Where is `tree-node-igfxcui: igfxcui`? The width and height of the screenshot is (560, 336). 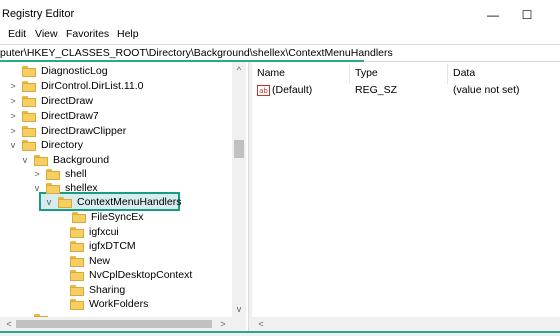 tree-node-igfxcui: igfxcui is located at coordinates (87, 232).